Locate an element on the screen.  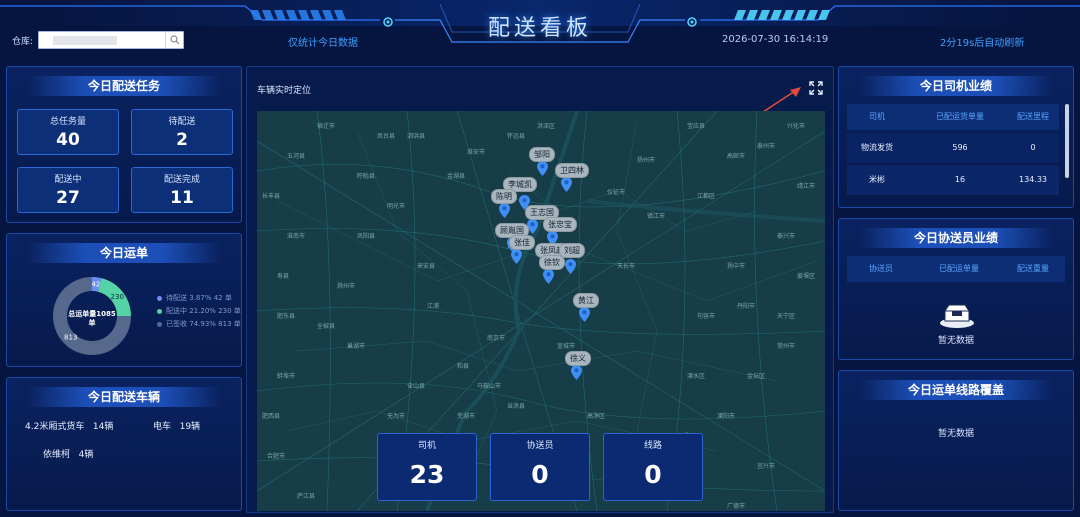
map-city-label: 宿迁市 is located at coordinates (326, 126).